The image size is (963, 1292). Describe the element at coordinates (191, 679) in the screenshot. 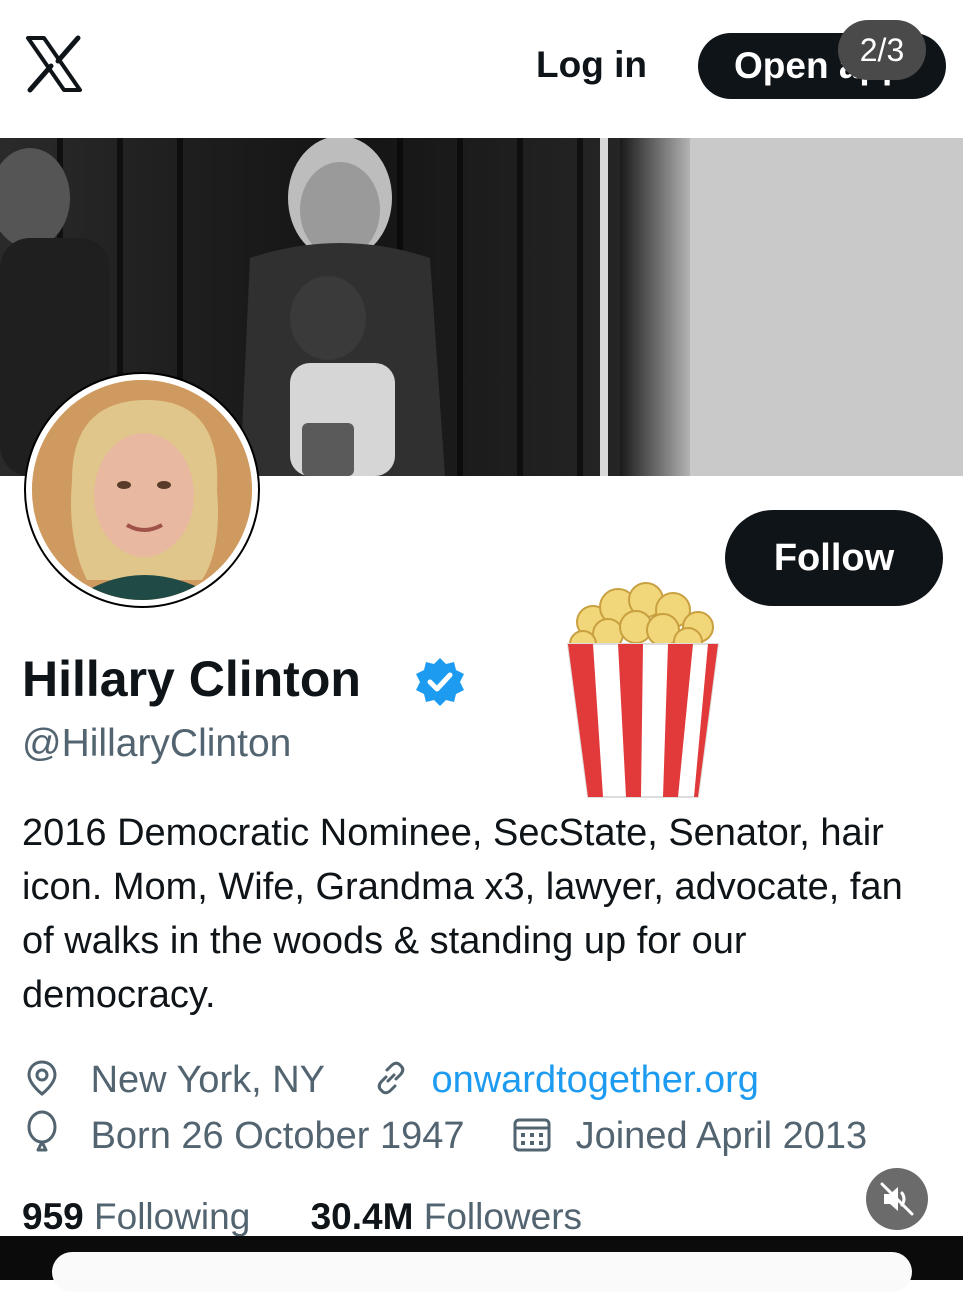

I see `profile-name: Hillary Clinton` at that location.